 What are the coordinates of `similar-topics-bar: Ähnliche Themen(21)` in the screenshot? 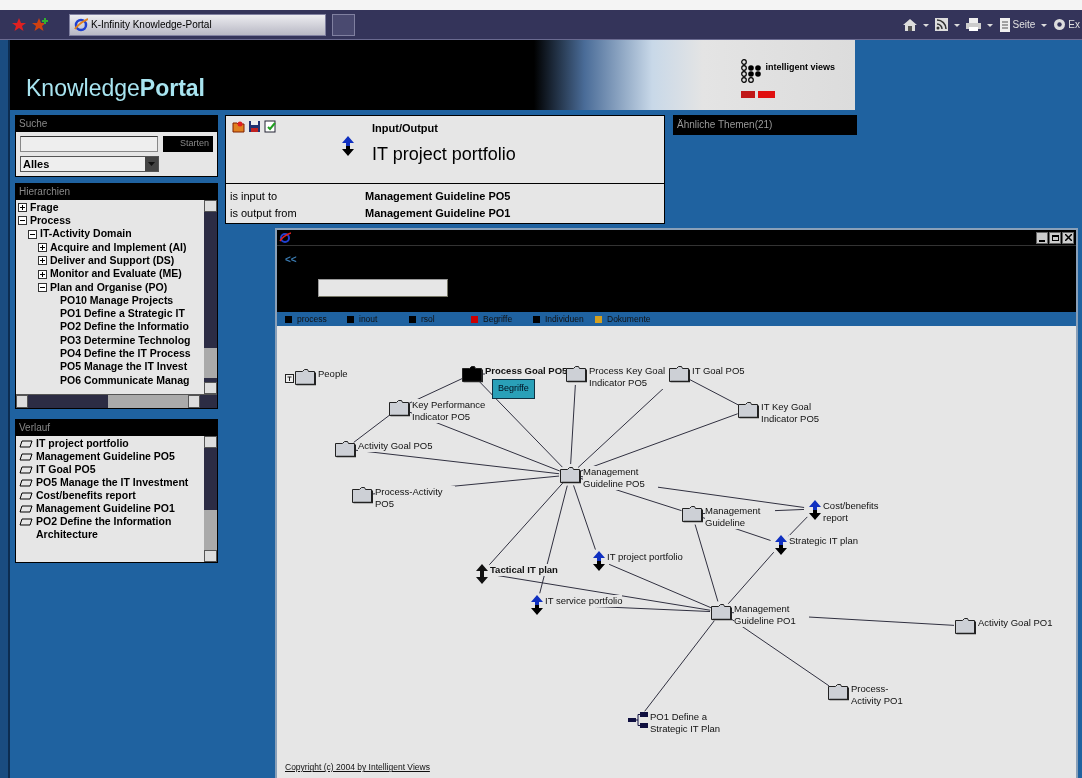 It's located at (765, 125).